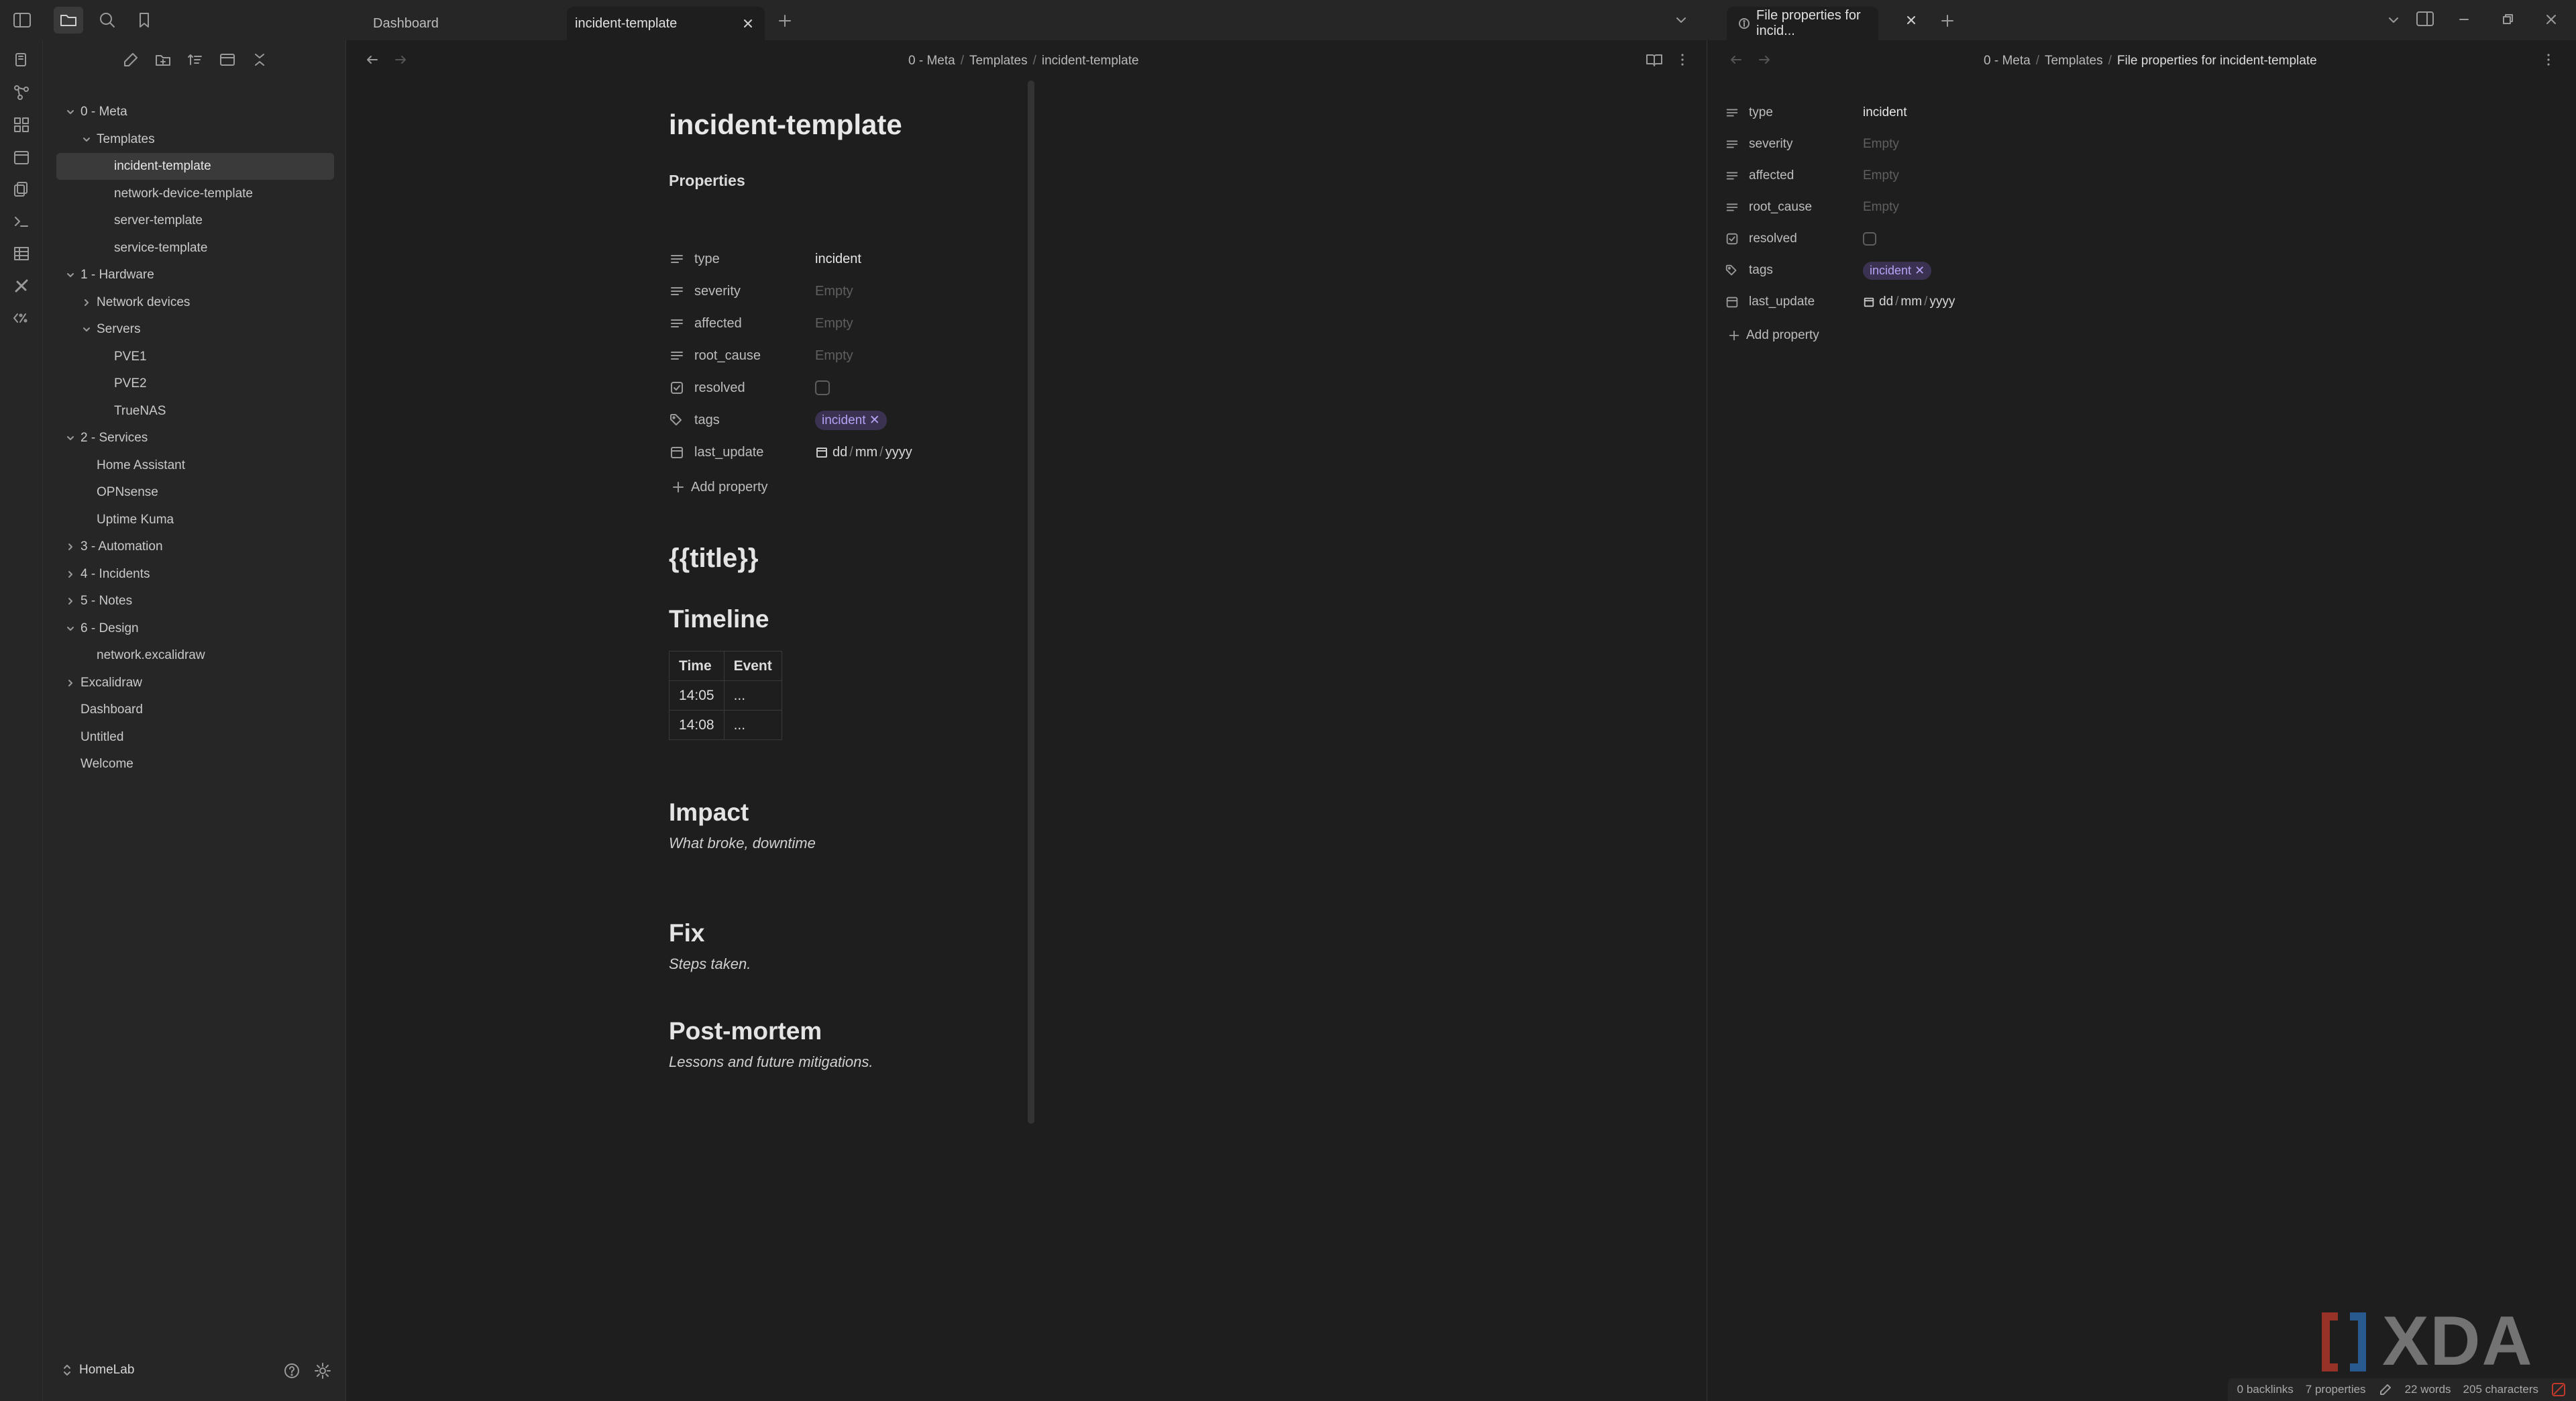 This screenshot has width=2576, height=1401. Describe the element at coordinates (21, 60) in the screenshot. I see `switcher-icon` at that location.